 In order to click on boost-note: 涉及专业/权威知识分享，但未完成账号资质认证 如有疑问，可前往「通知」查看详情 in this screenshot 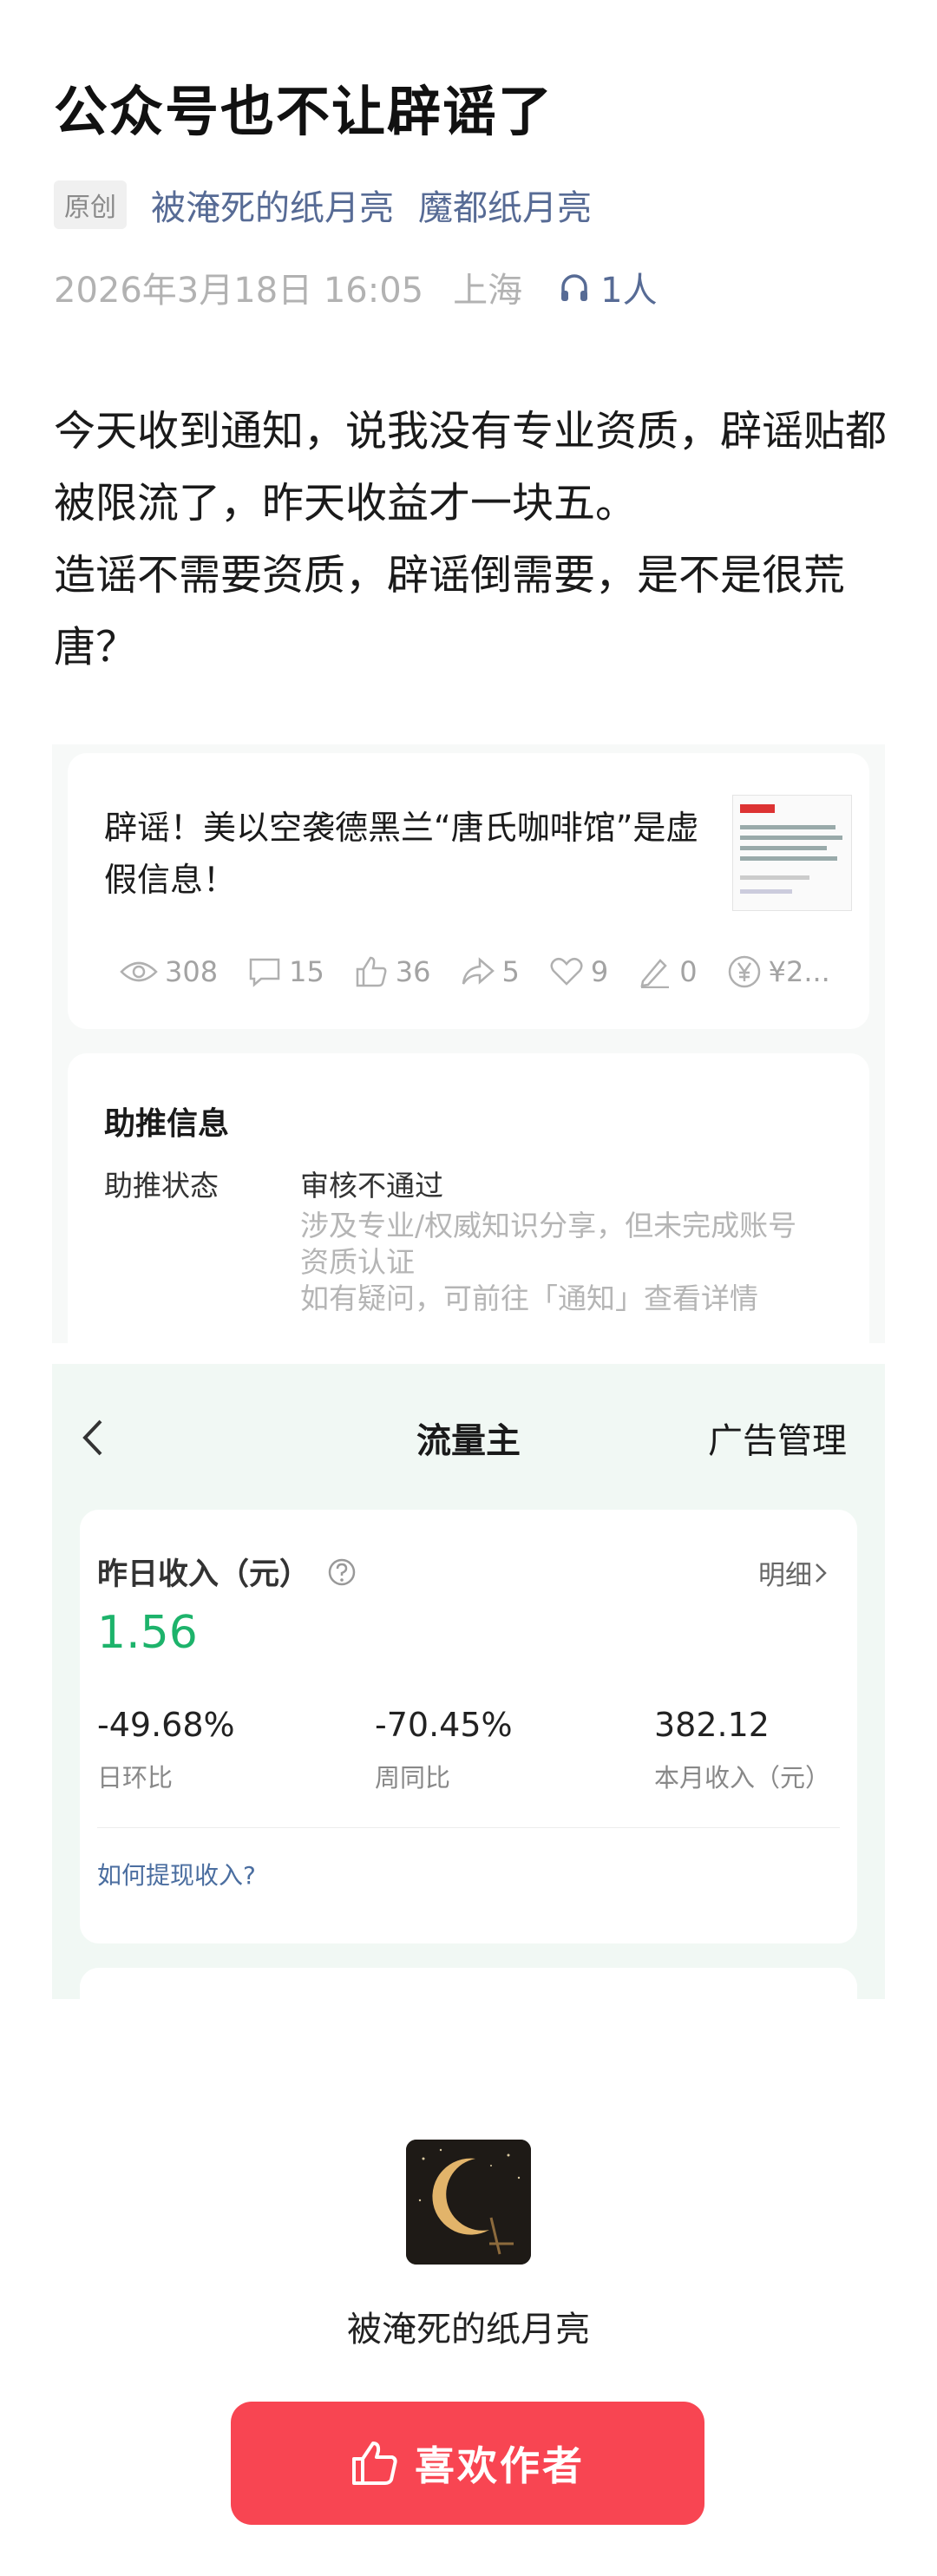, I will do `click(548, 1262)`.